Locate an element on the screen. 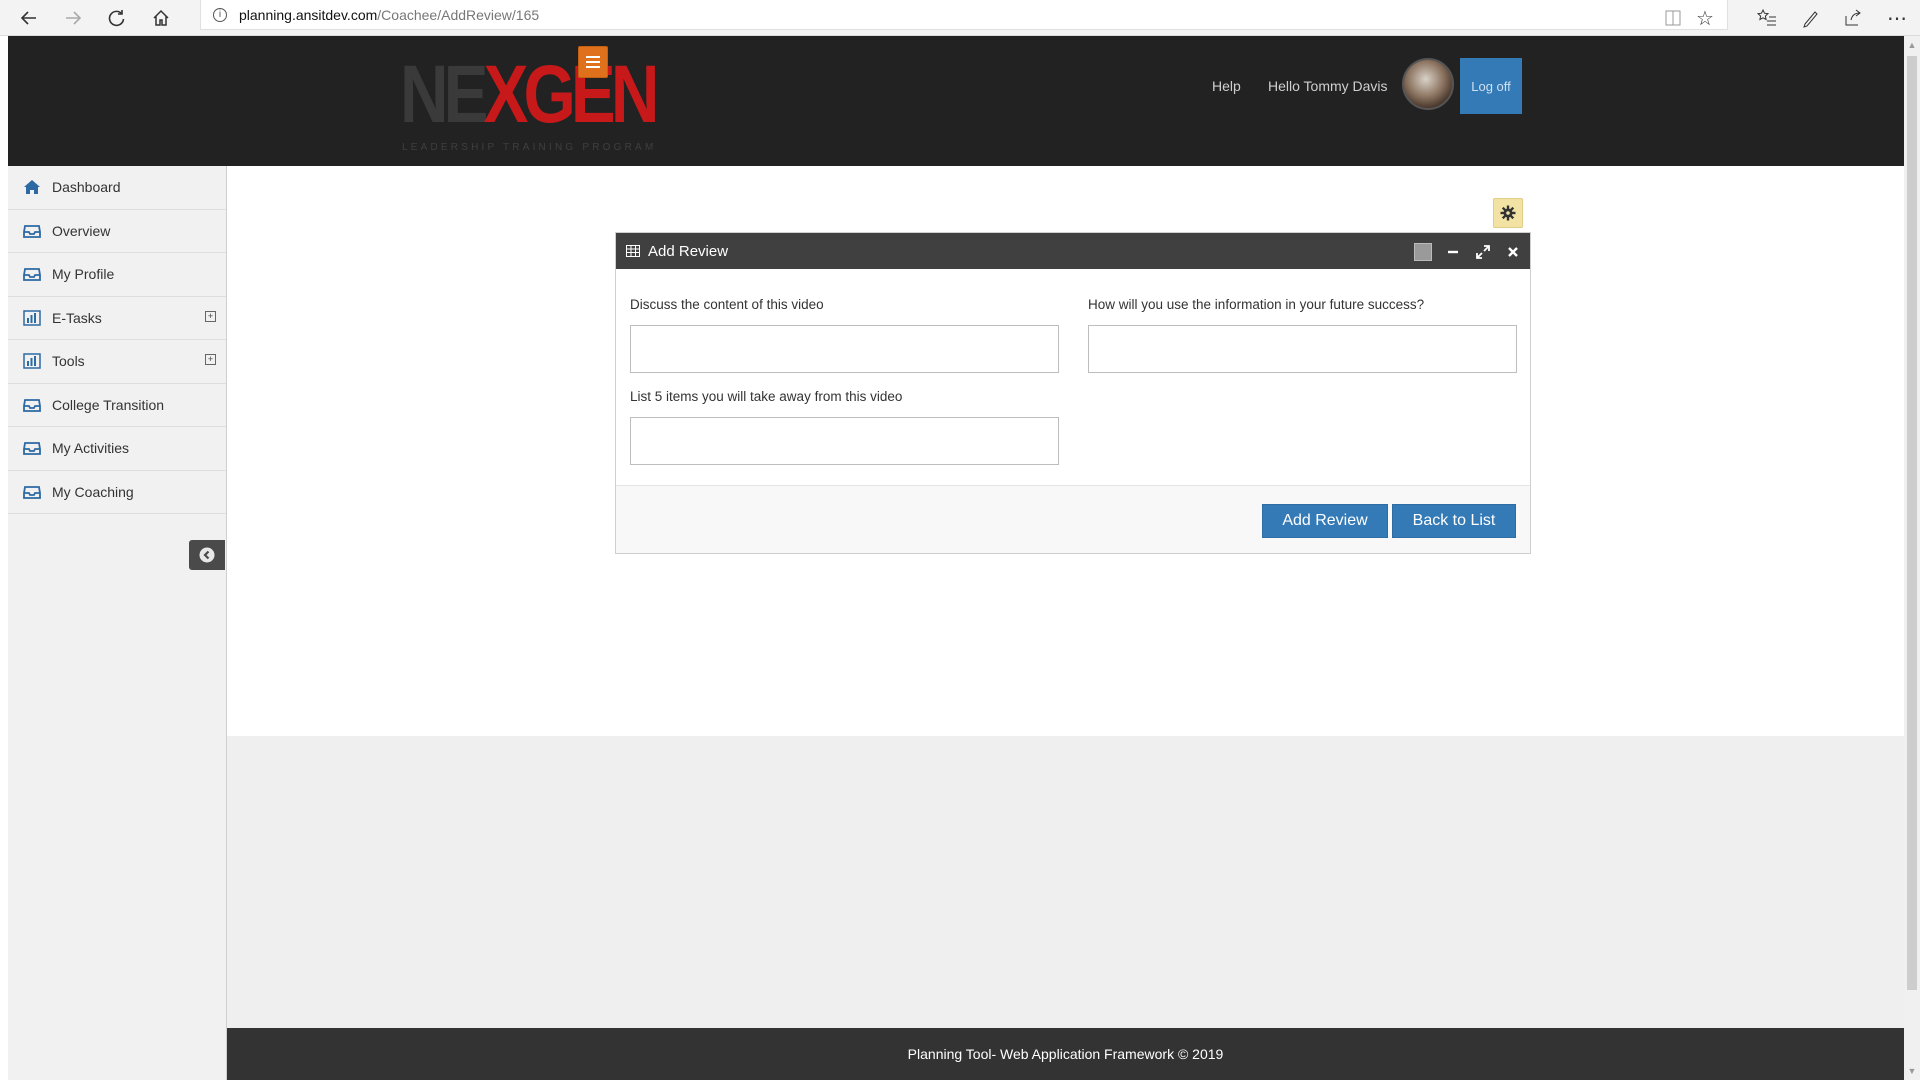 This screenshot has height=1080, width=1920. url-path: /Coachee/AddReview/165 is located at coordinates (458, 14).